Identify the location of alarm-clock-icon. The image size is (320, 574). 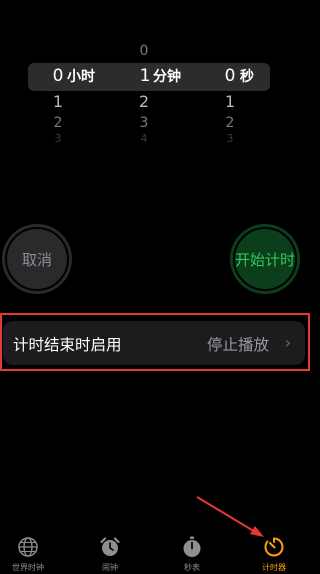
(110, 546).